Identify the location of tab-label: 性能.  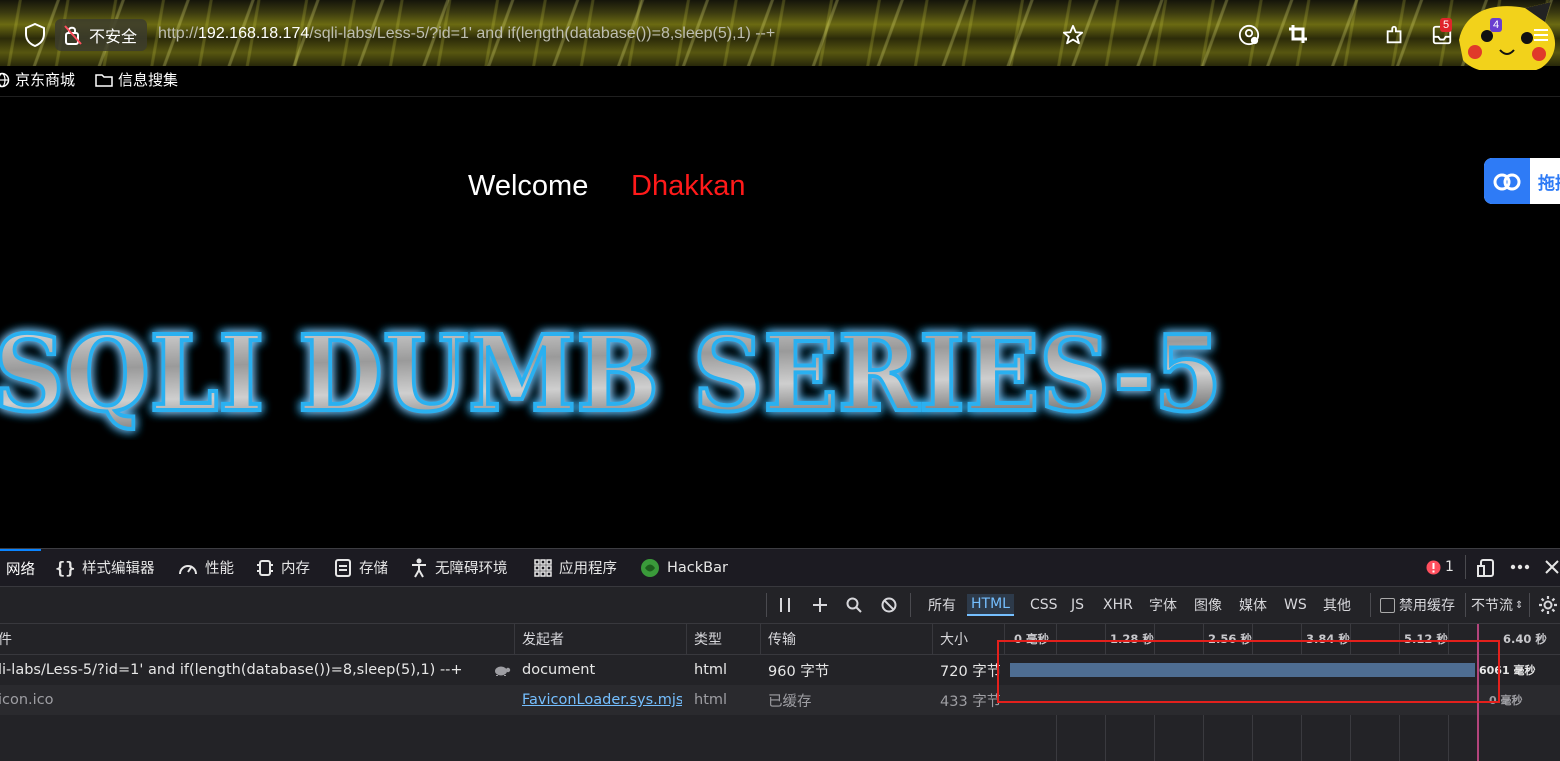
(219, 569).